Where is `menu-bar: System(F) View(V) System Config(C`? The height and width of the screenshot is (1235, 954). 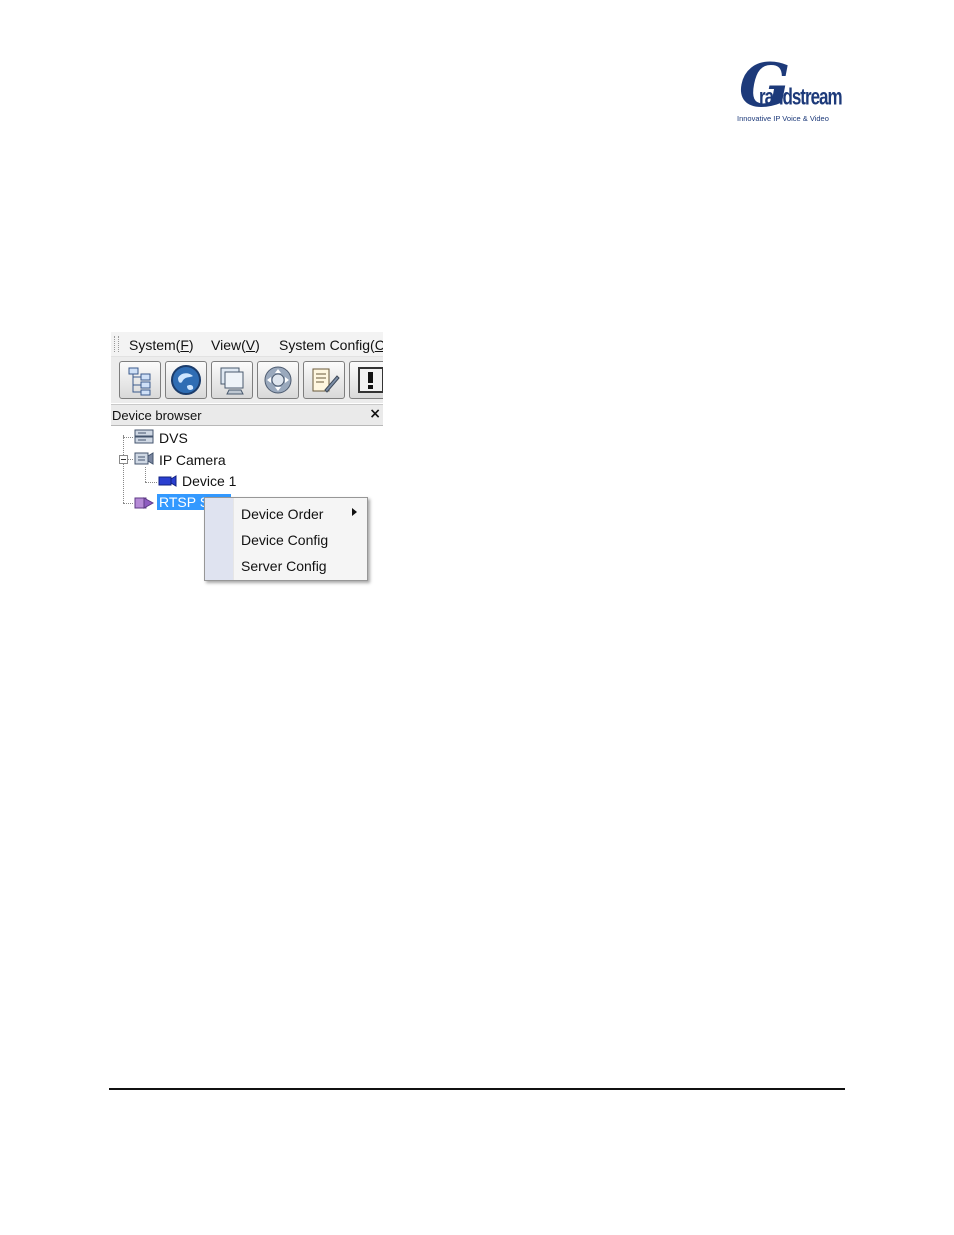 menu-bar: System(F) View(V) System Config(C is located at coordinates (247, 344).